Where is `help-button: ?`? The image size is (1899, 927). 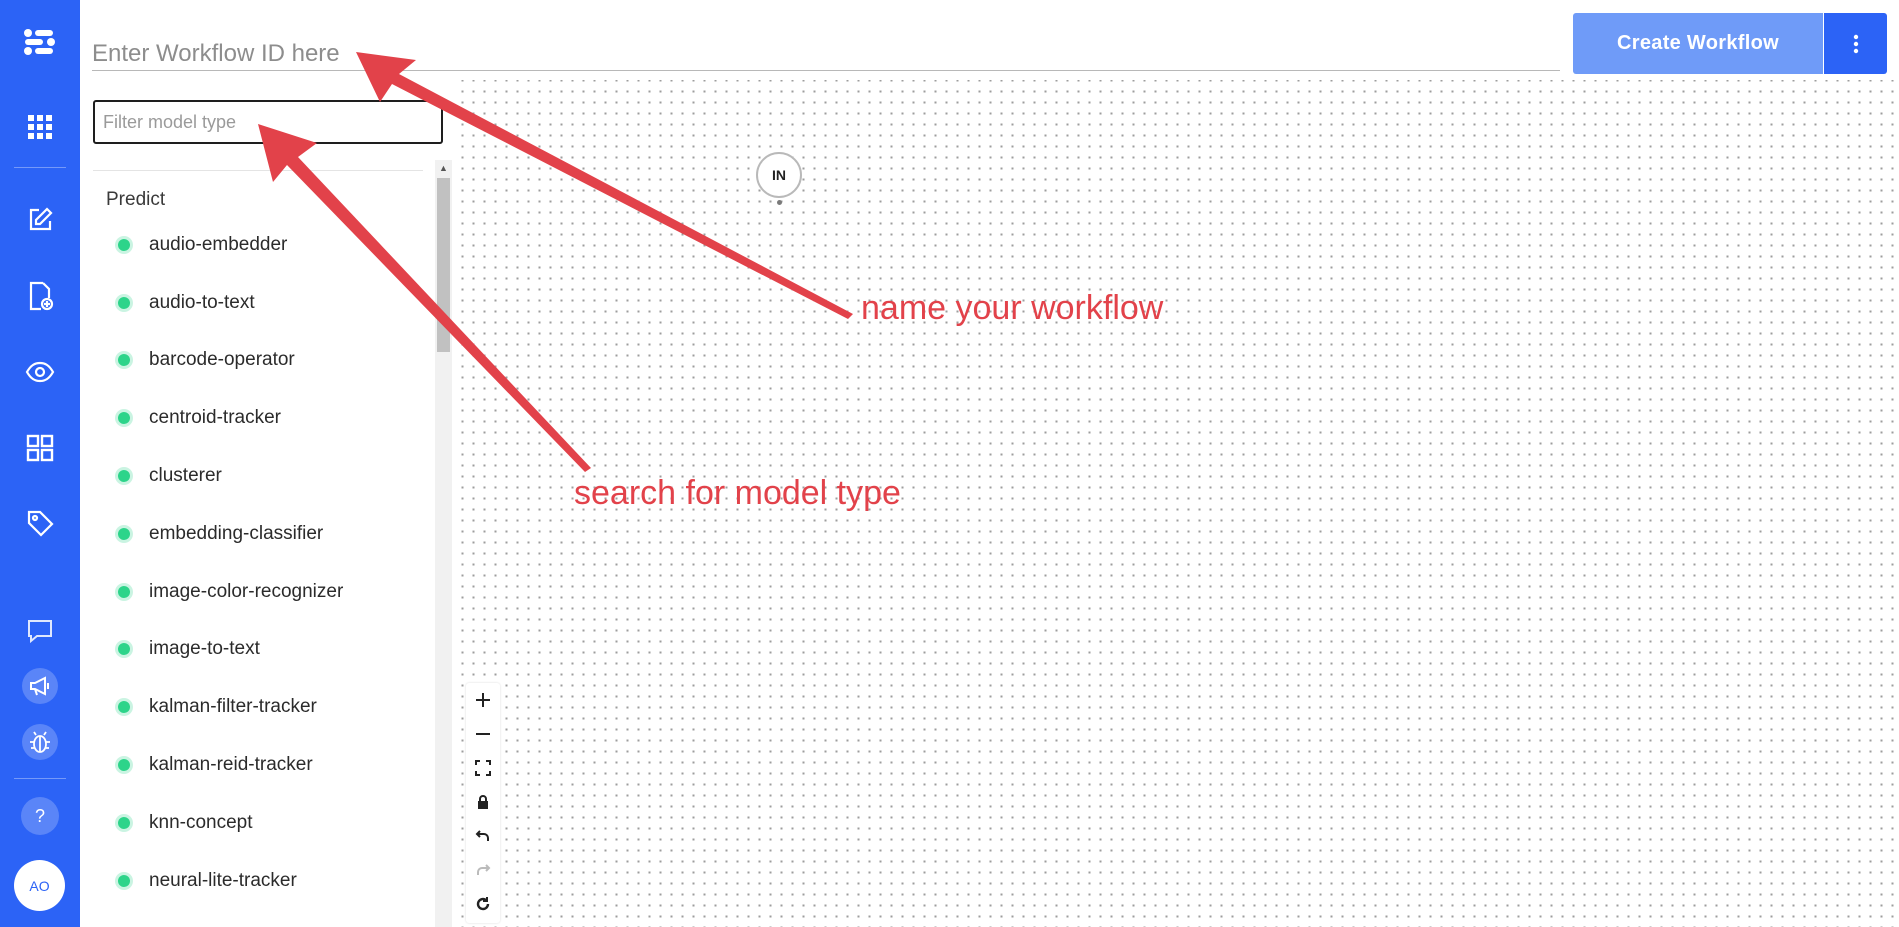 help-button: ? is located at coordinates (40, 816).